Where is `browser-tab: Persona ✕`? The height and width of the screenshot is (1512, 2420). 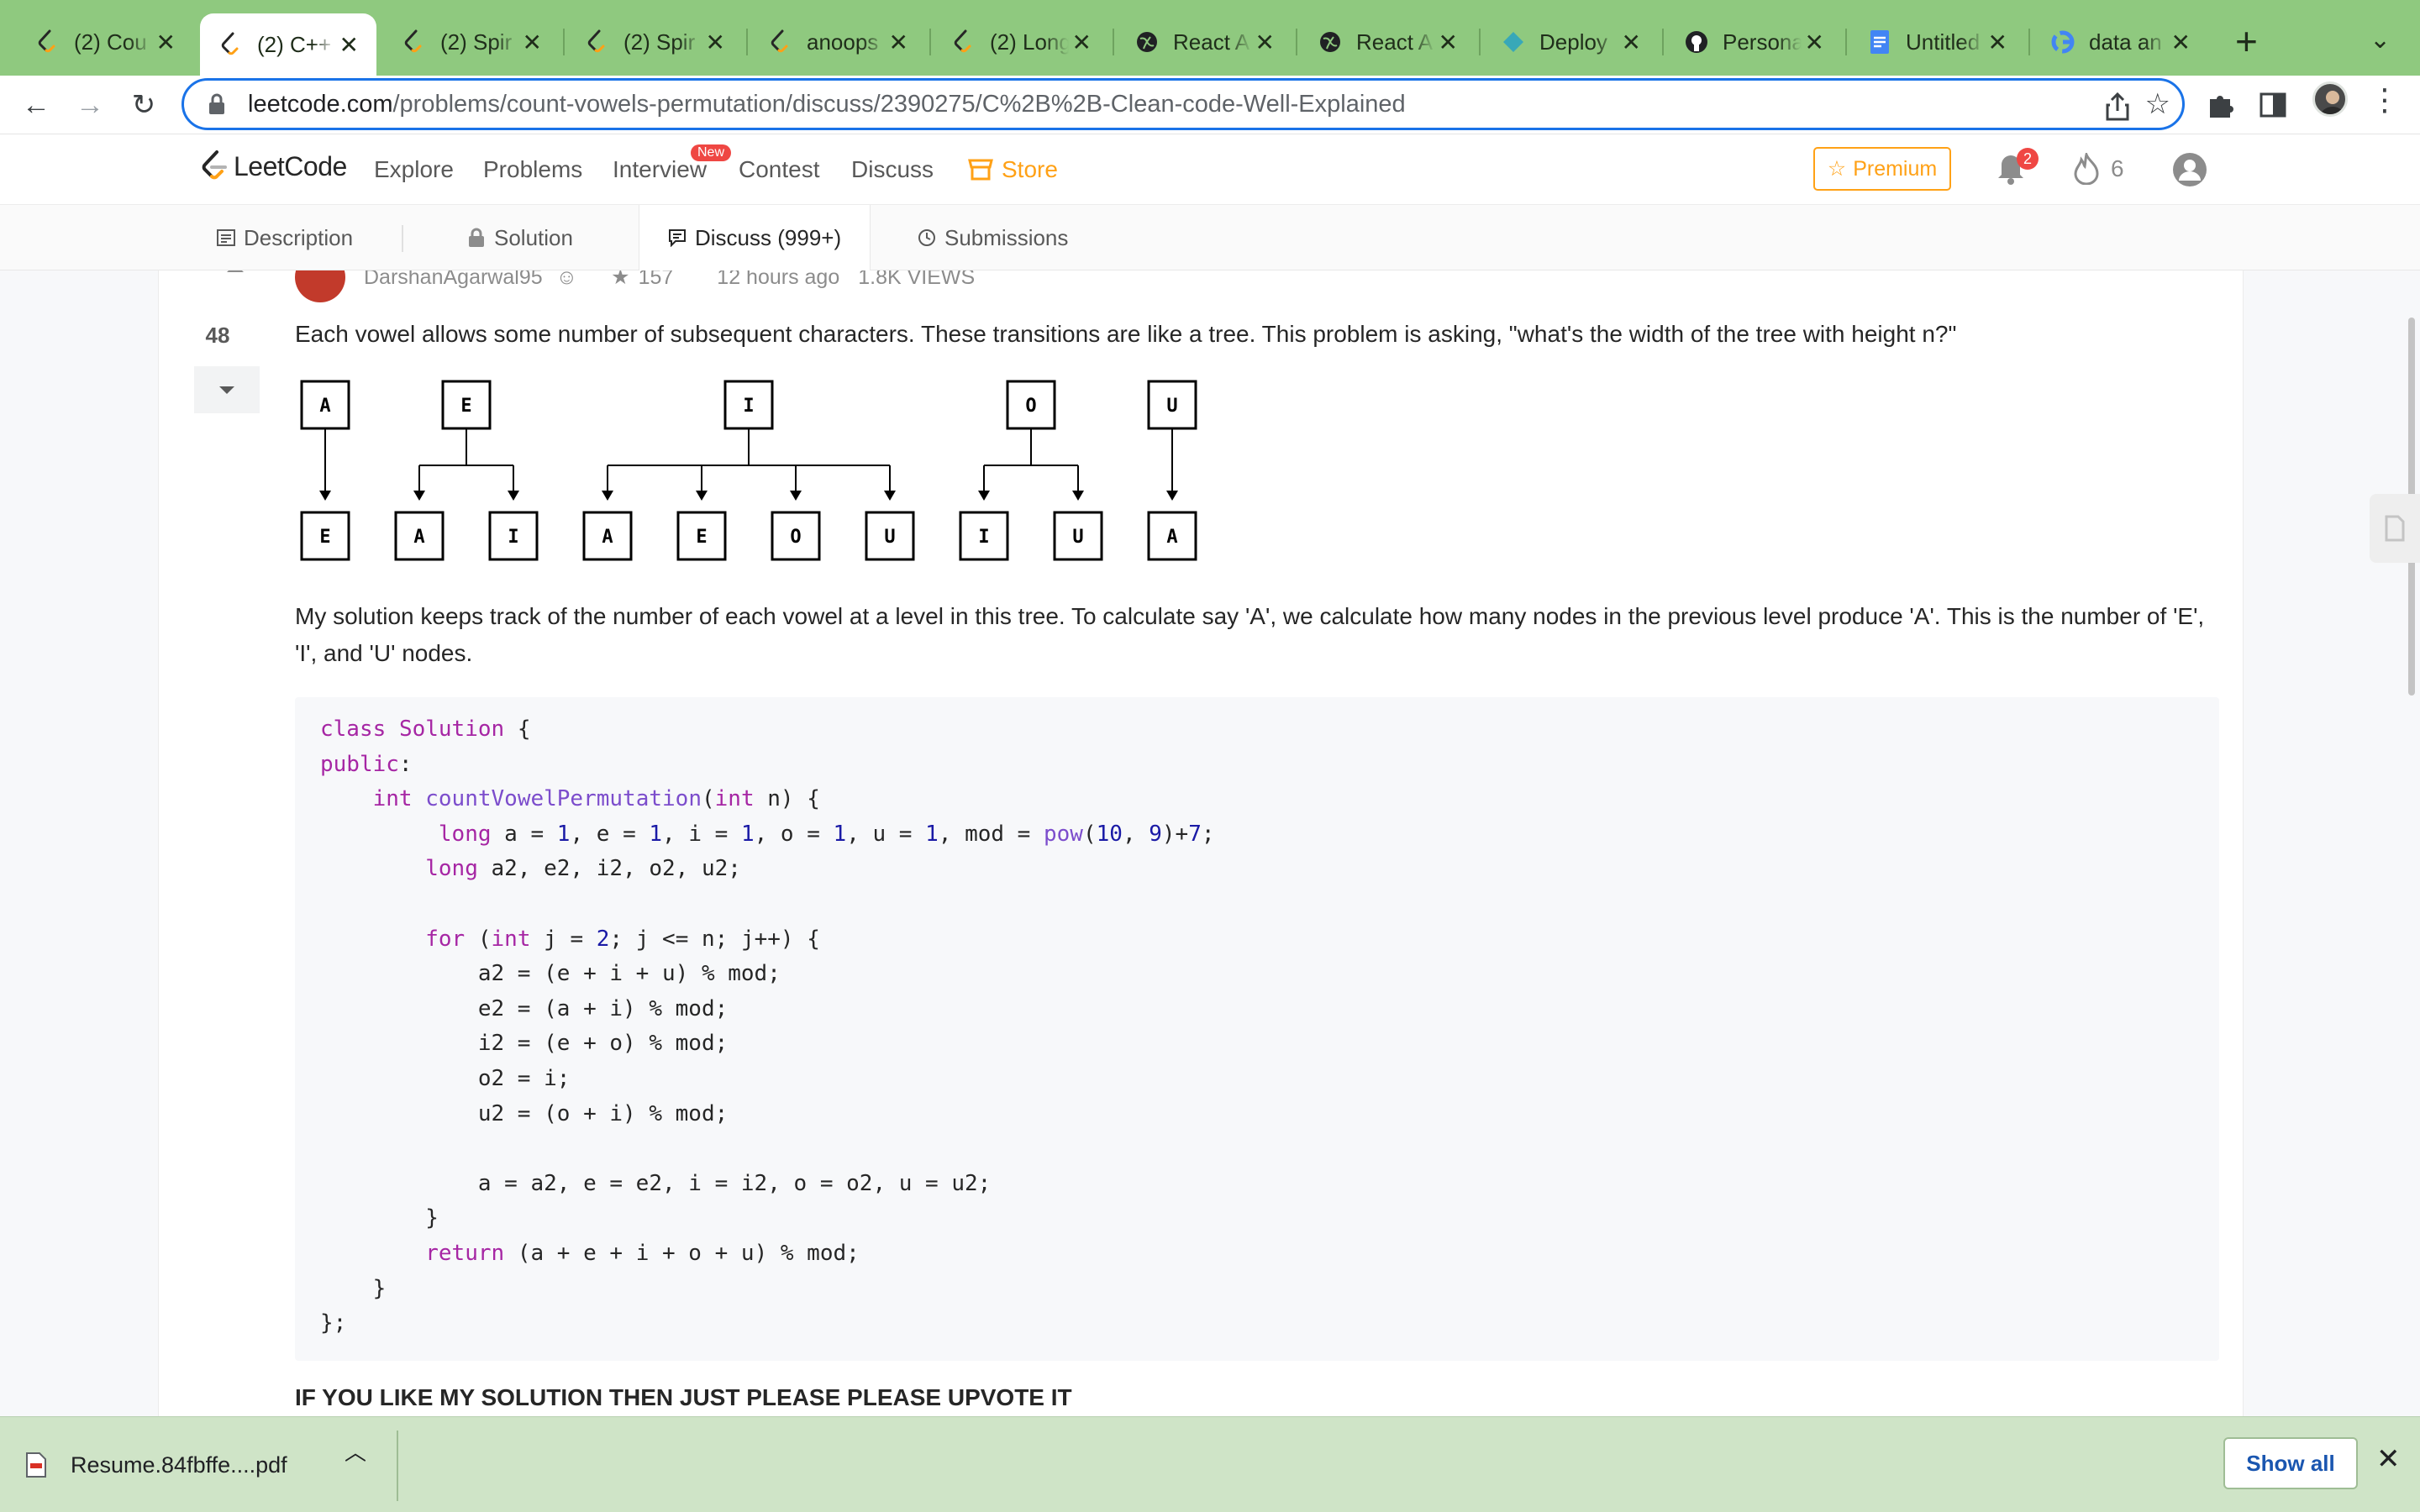 browser-tab: Persona ✕ is located at coordinates (1753, 42).